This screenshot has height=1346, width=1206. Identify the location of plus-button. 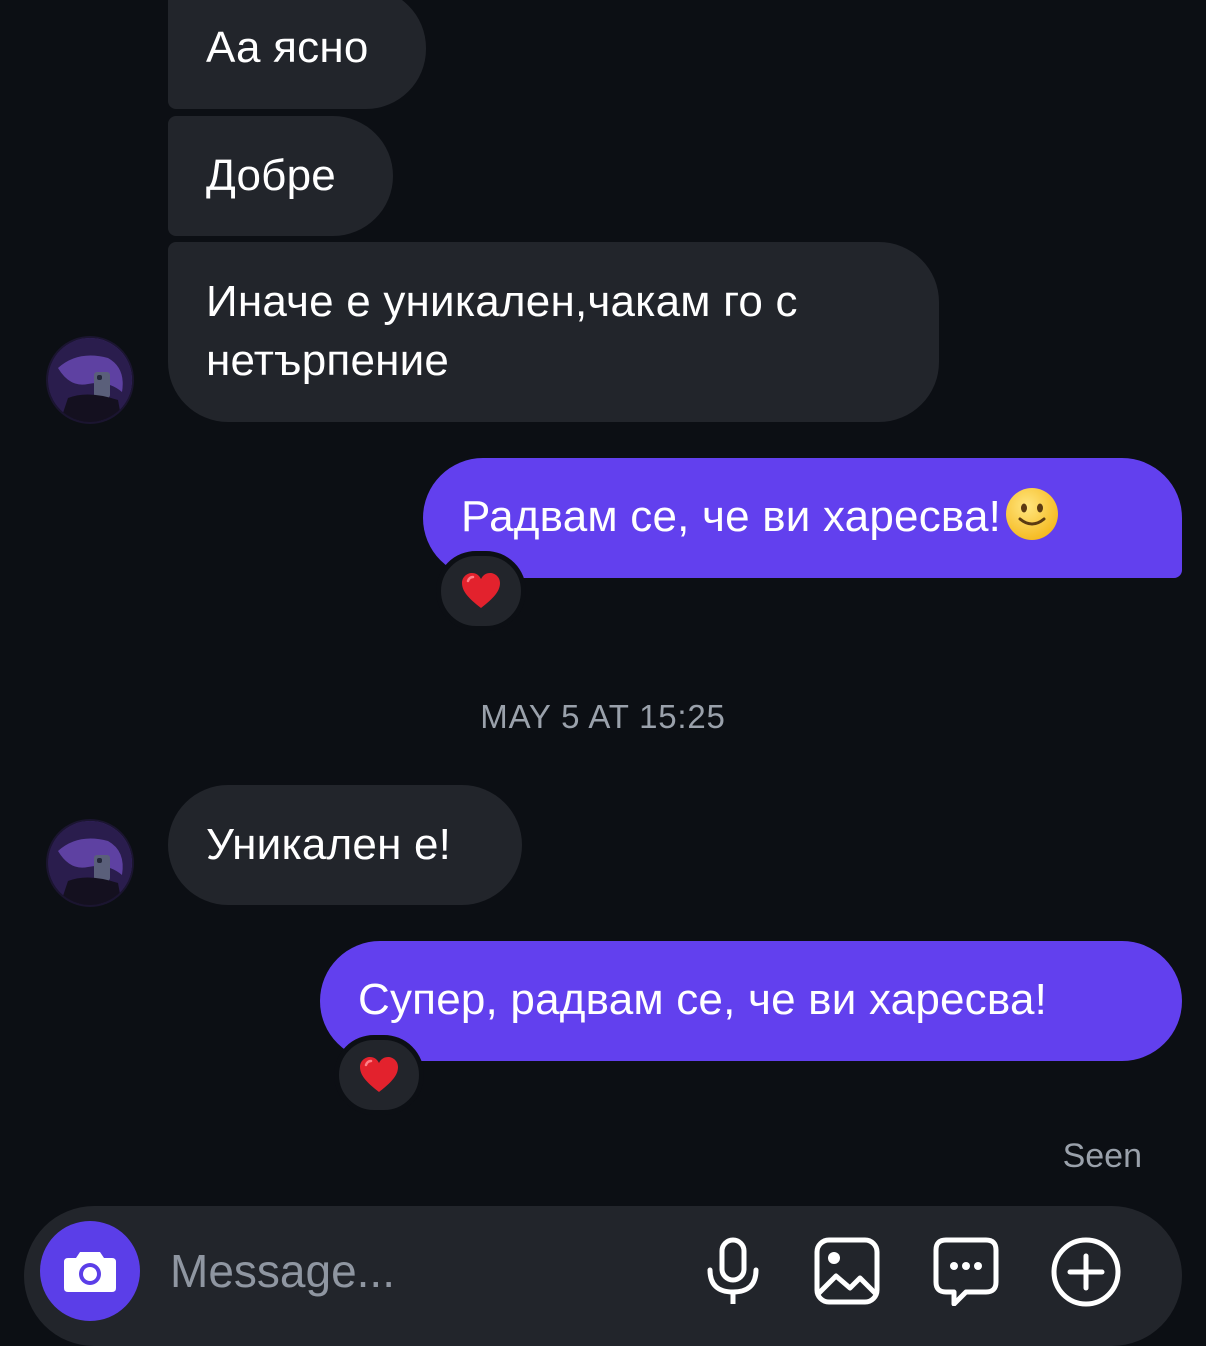
(1086, 1274).